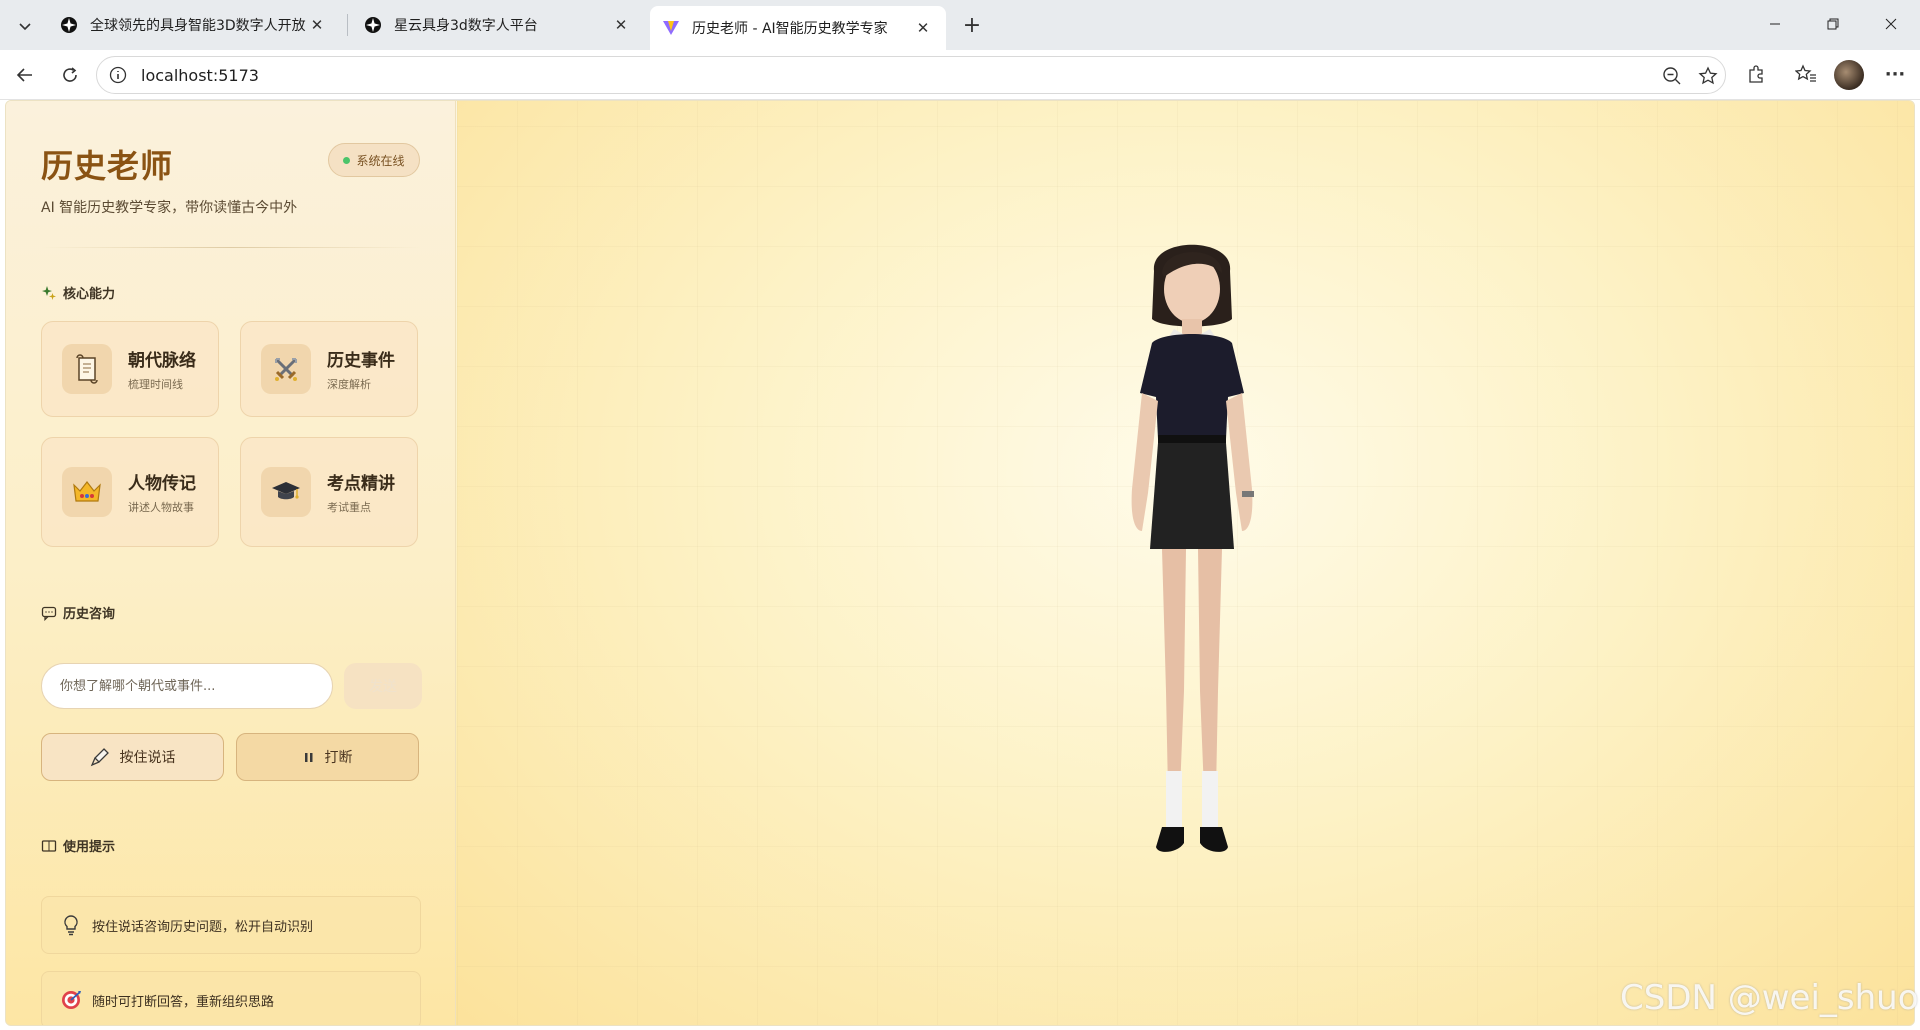 The width and height of the screenshot is (1920, 1030). I want to click on capability-name: 考点精讲, so click(361, 483).